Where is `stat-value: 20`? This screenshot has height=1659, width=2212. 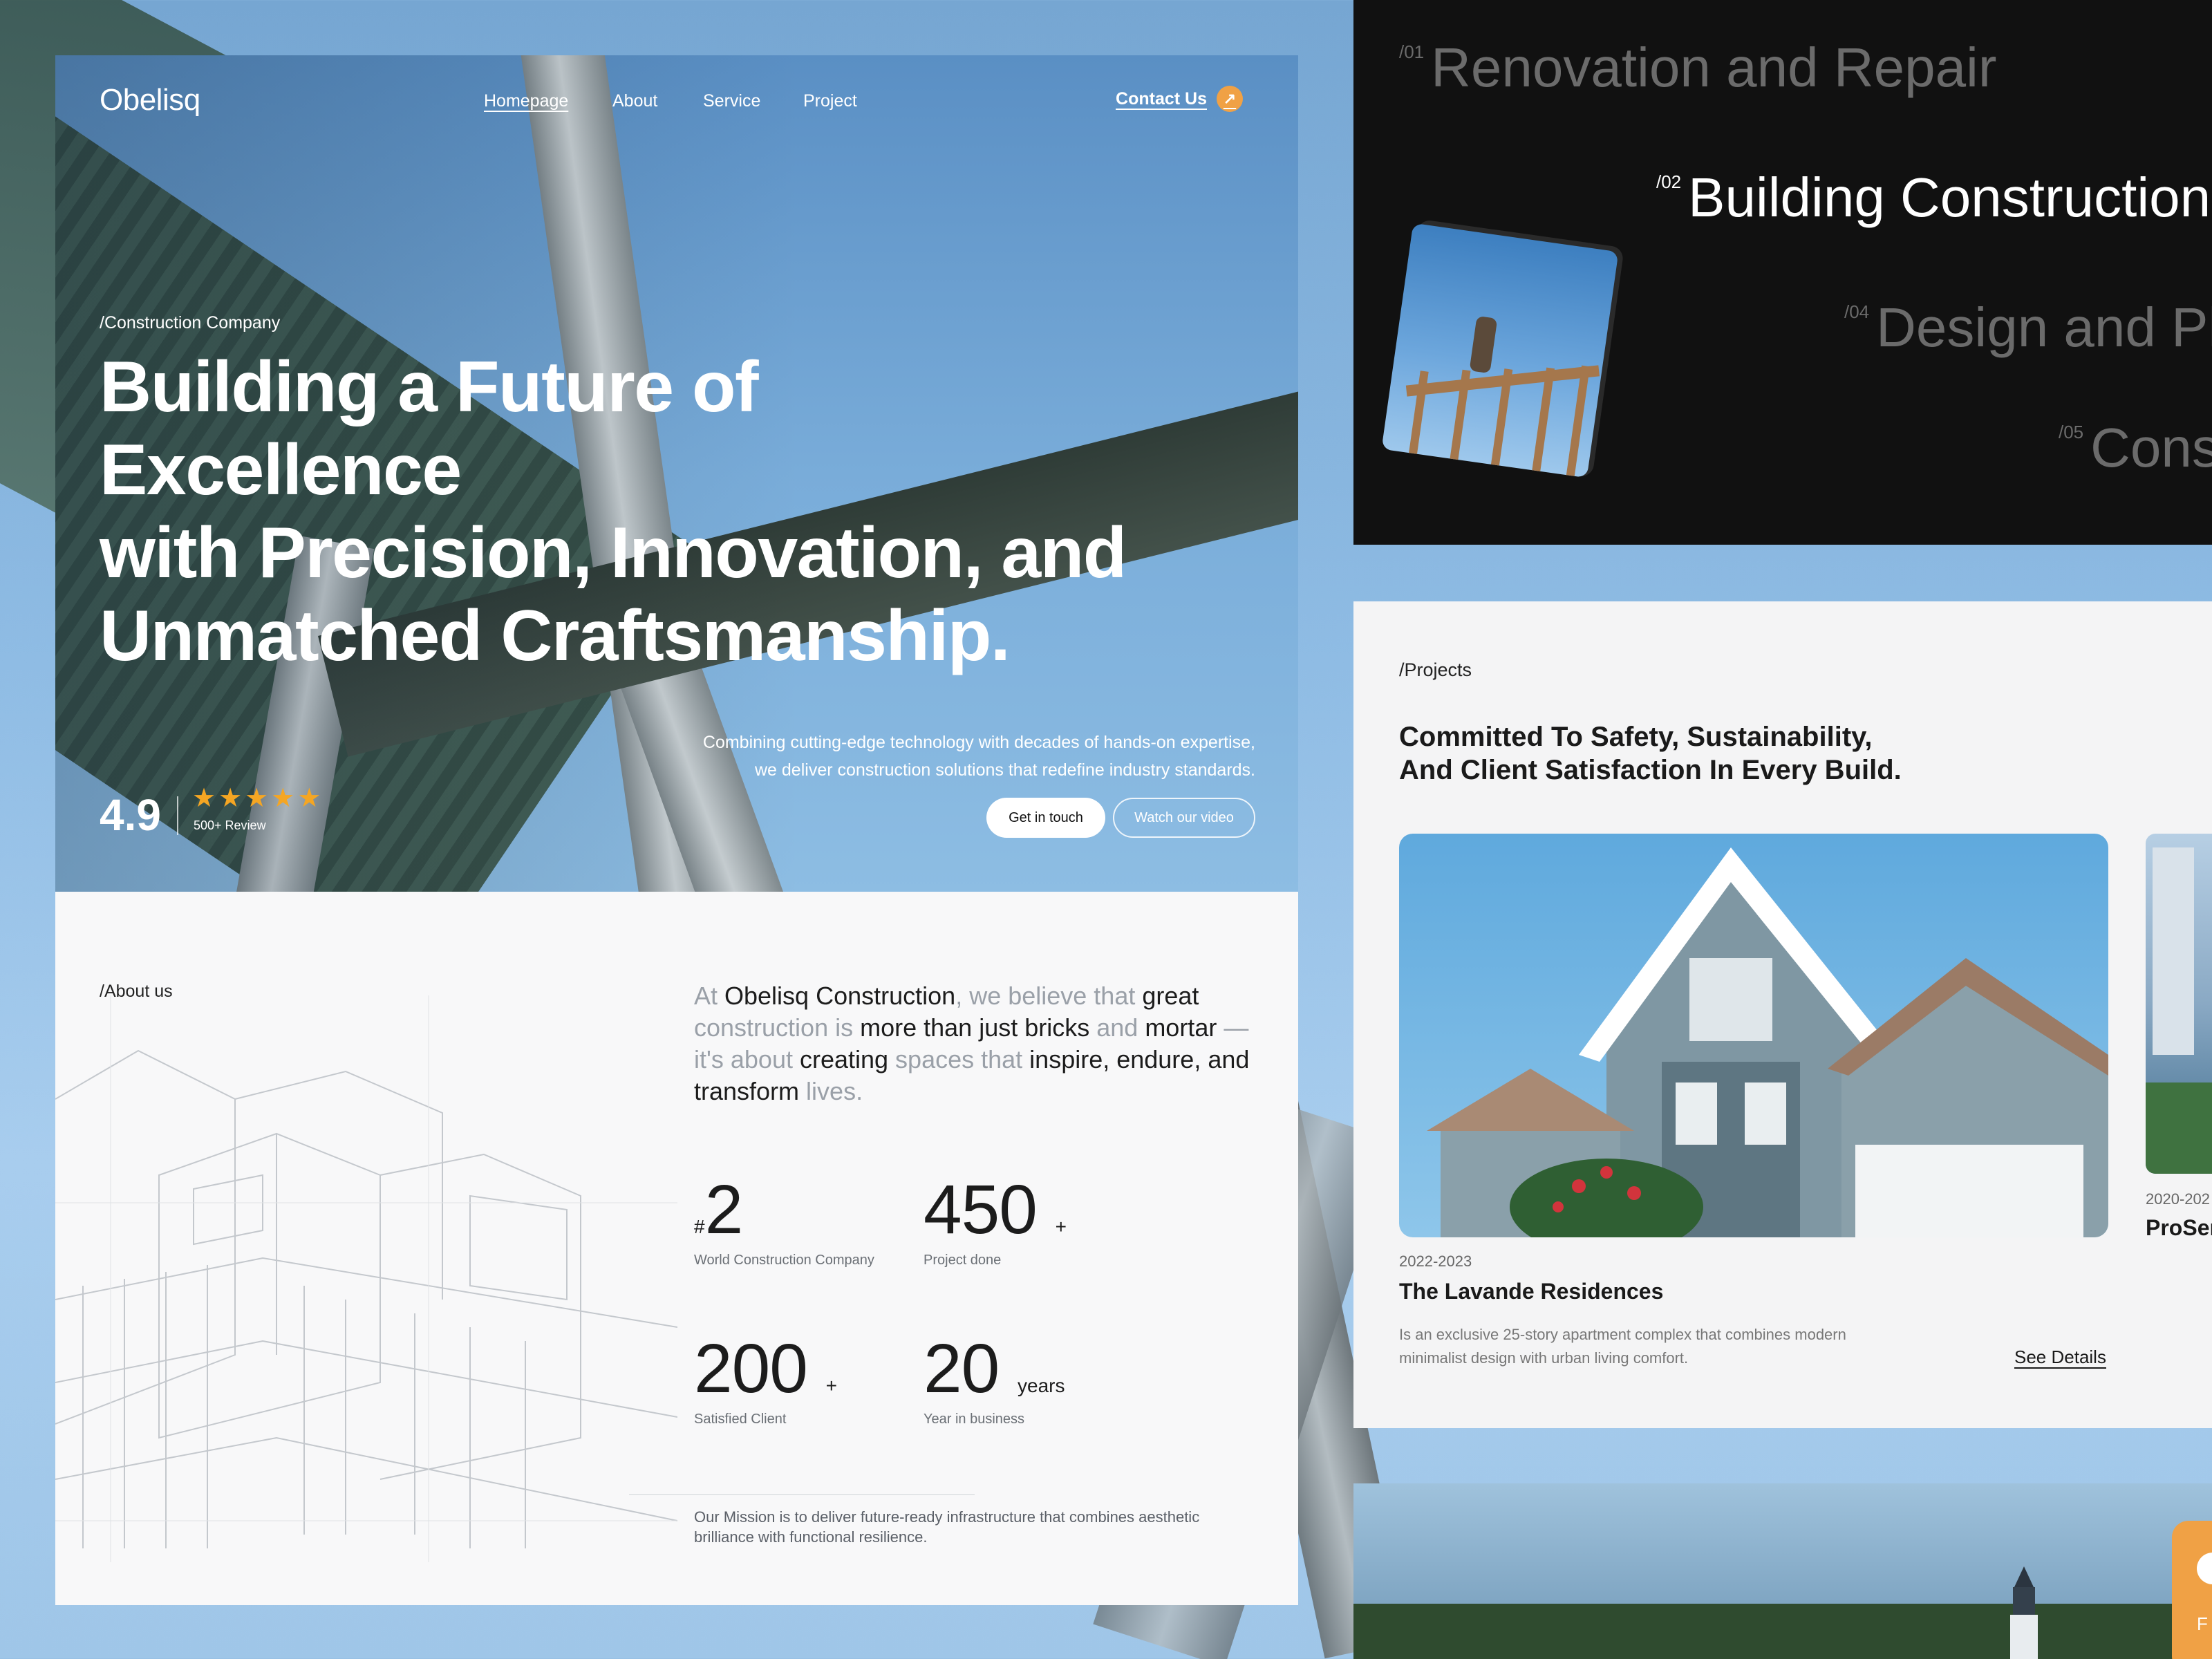 stat-value: 20 is located at coordinates (962, 1368).